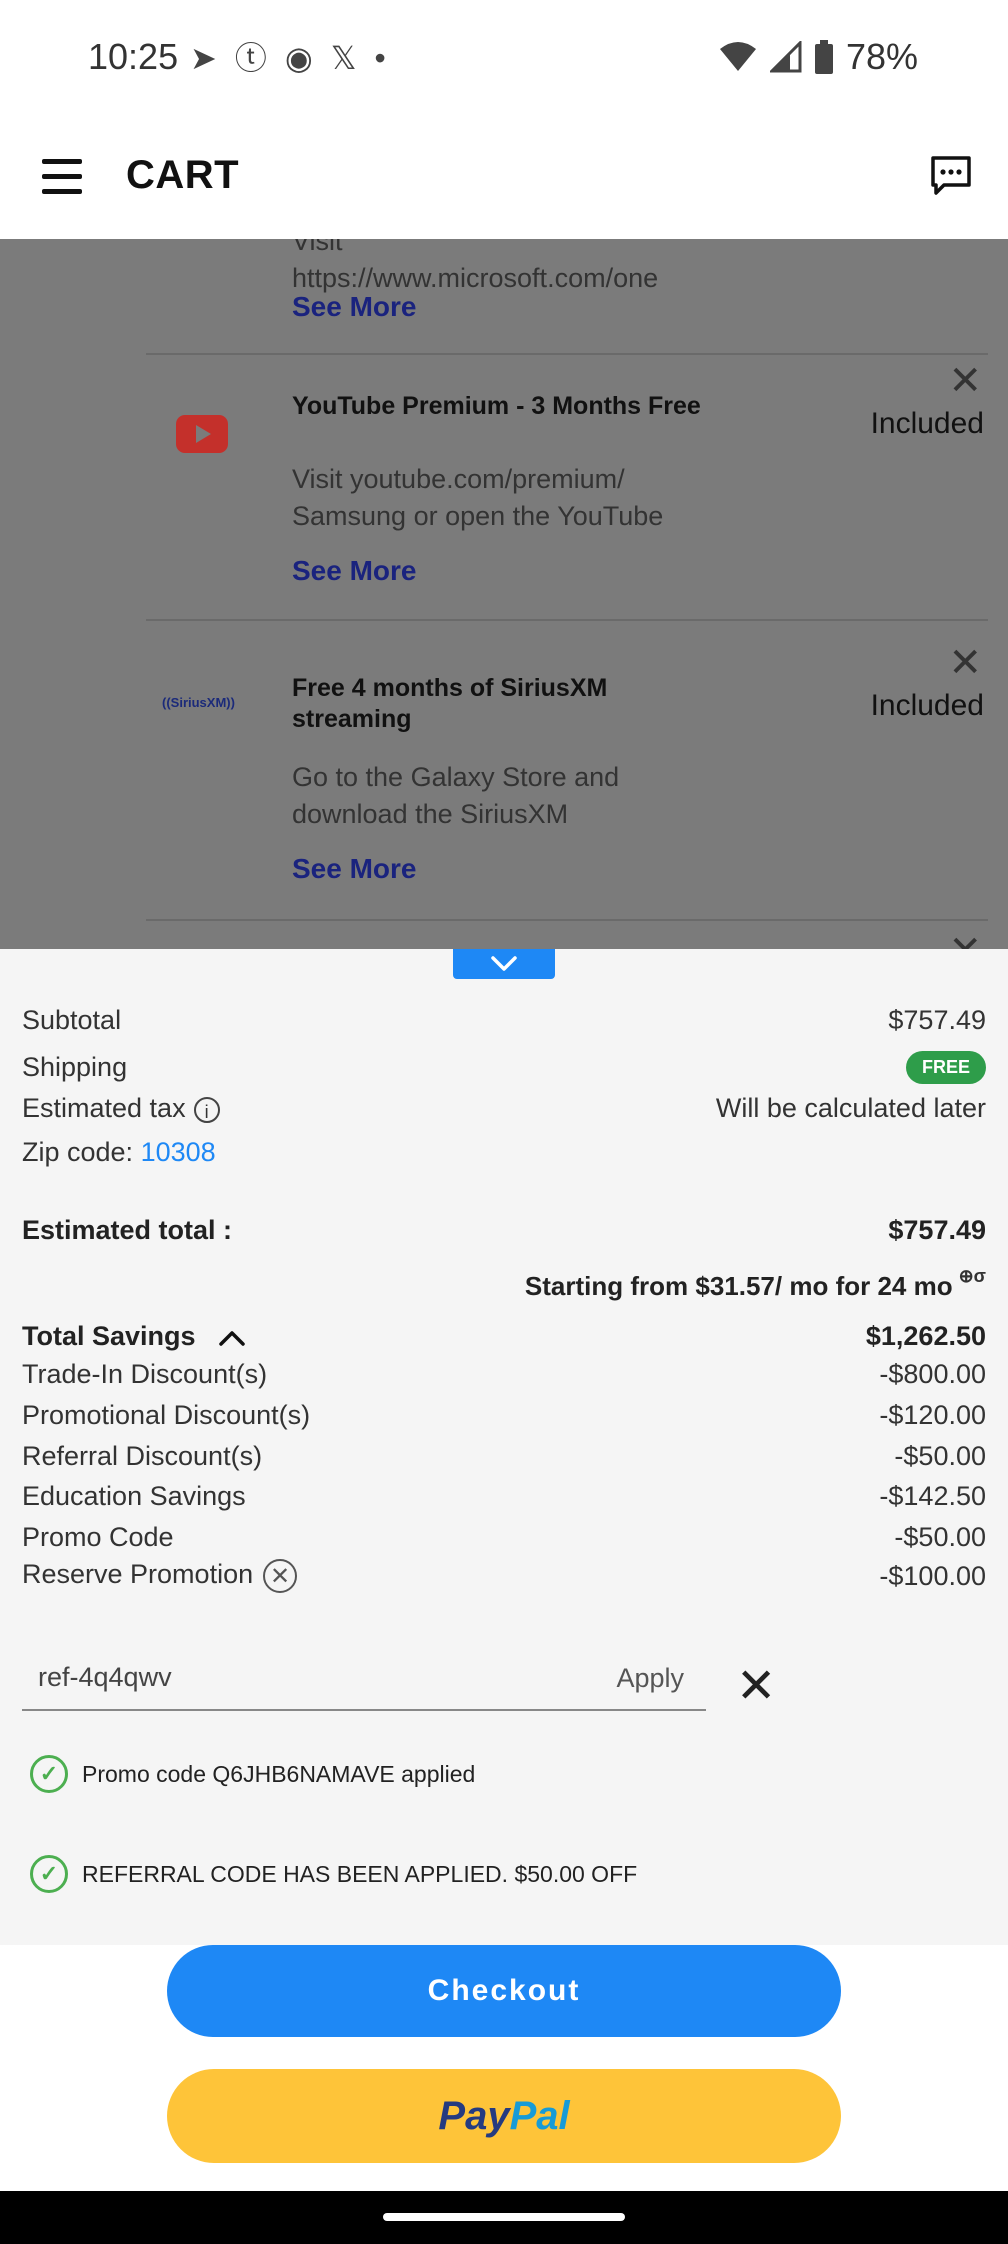 The width and height of the screenshot is (1008, 2244). Describe the element at coordinates (298, 58) in the screenshot. I see `reddit-icon: ◉` at that location.